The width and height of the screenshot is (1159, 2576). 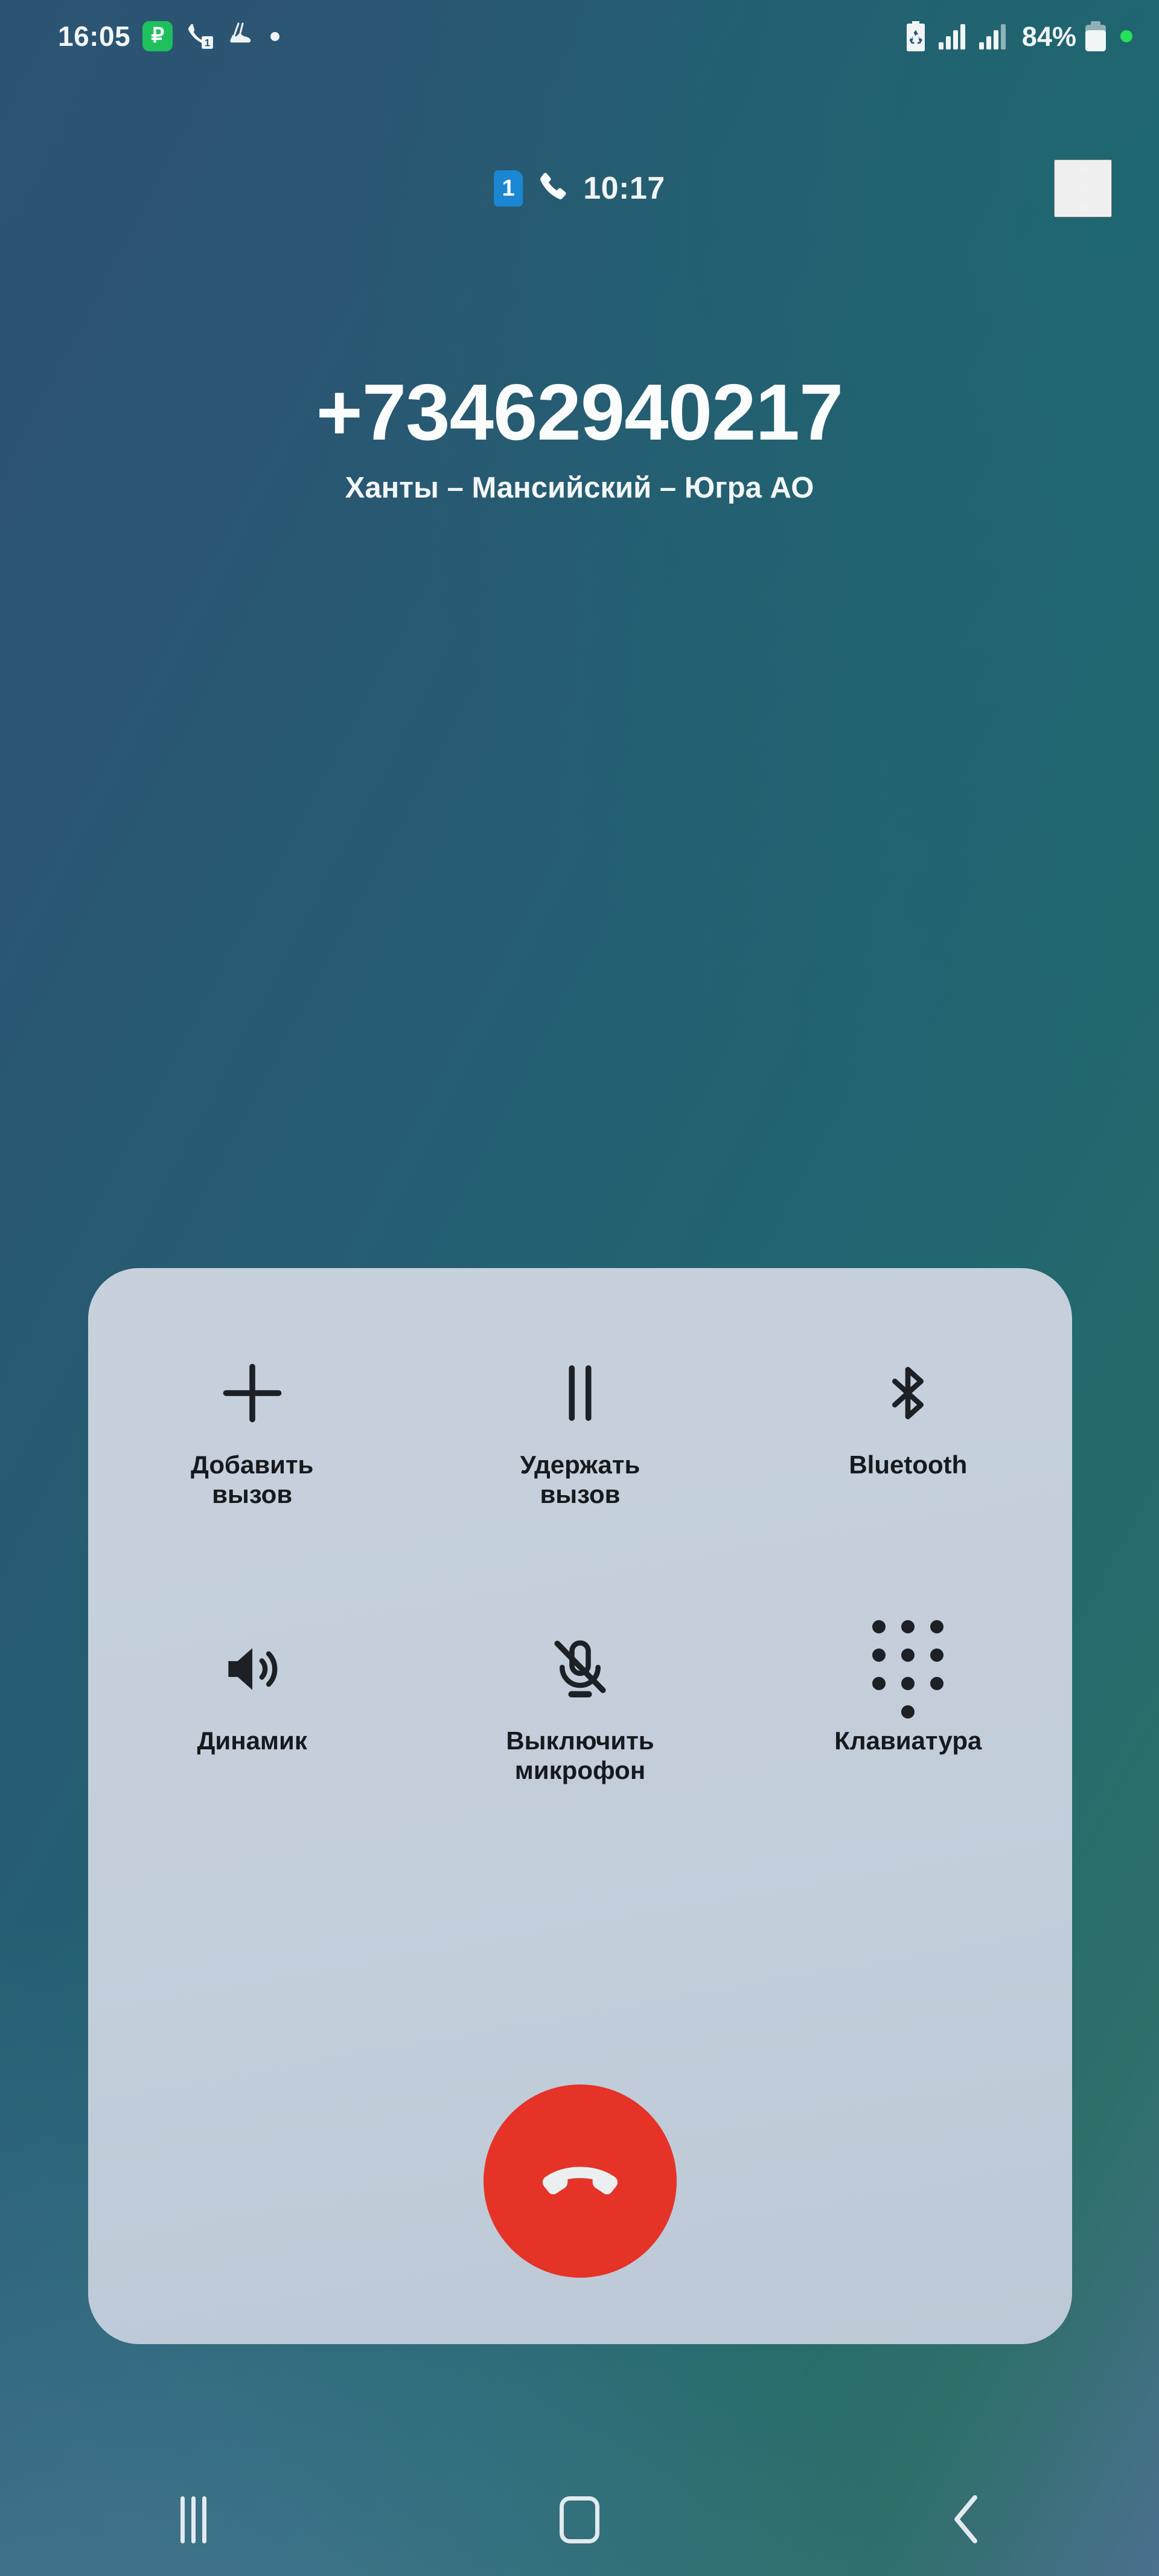 What do you see at coordinates (207, 43) in the screenshot?
I see `svg-text: 1` at bounding box center [207, 43].